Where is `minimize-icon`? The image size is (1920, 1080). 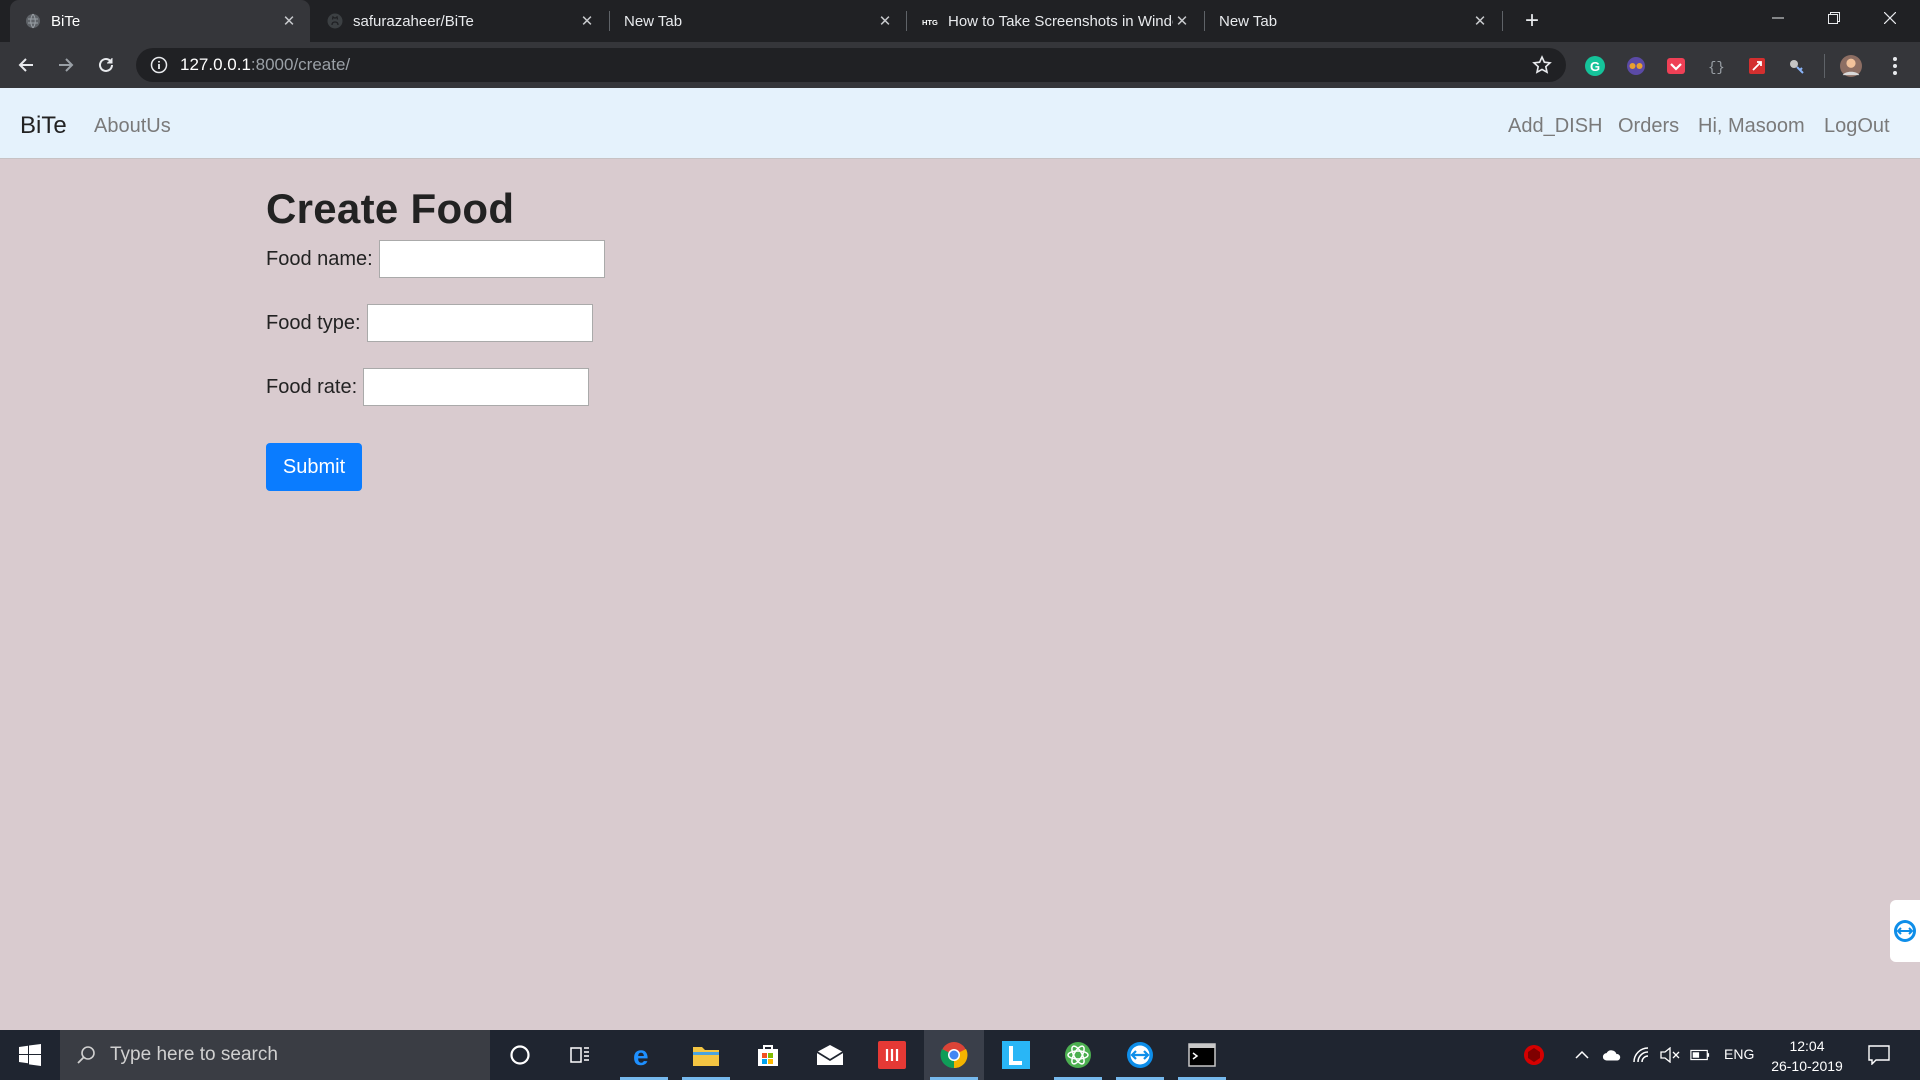
minimize-icon is located at coordinates (1778, 18).